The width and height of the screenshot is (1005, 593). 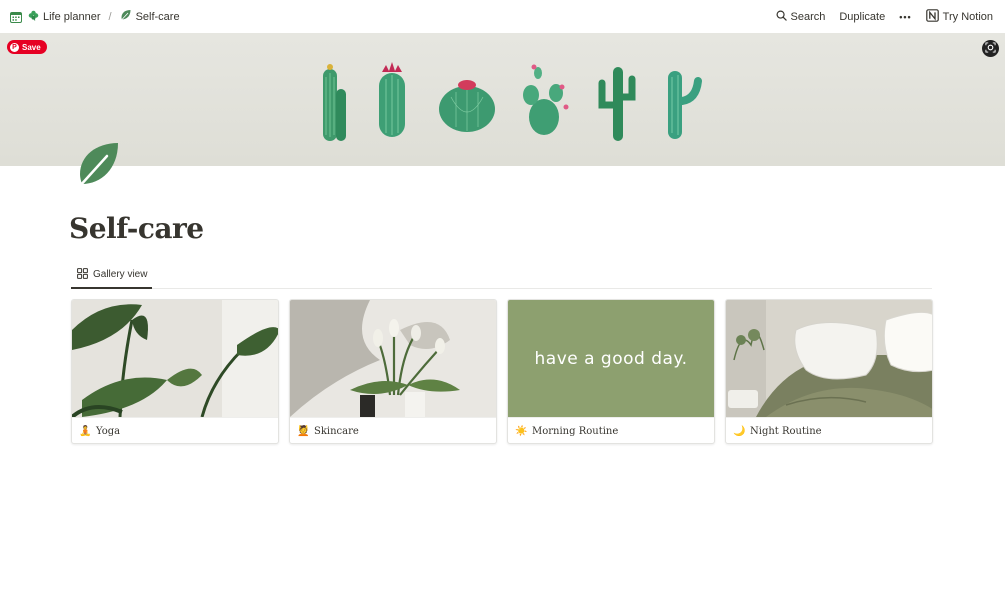 I want to click on cover-caption: have a good day., so click(x=611, y=358).